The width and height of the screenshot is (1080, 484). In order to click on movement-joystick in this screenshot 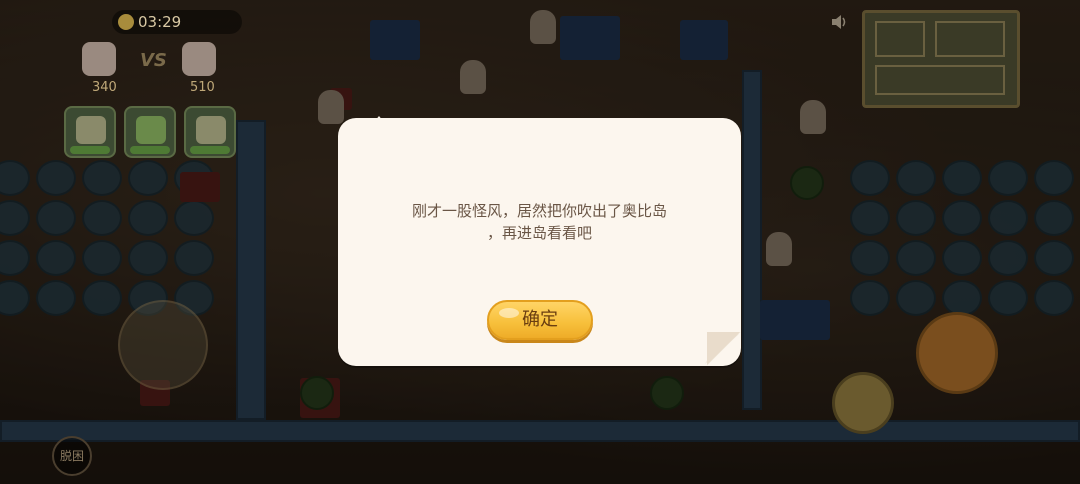, I will do `click(163, 345)`.